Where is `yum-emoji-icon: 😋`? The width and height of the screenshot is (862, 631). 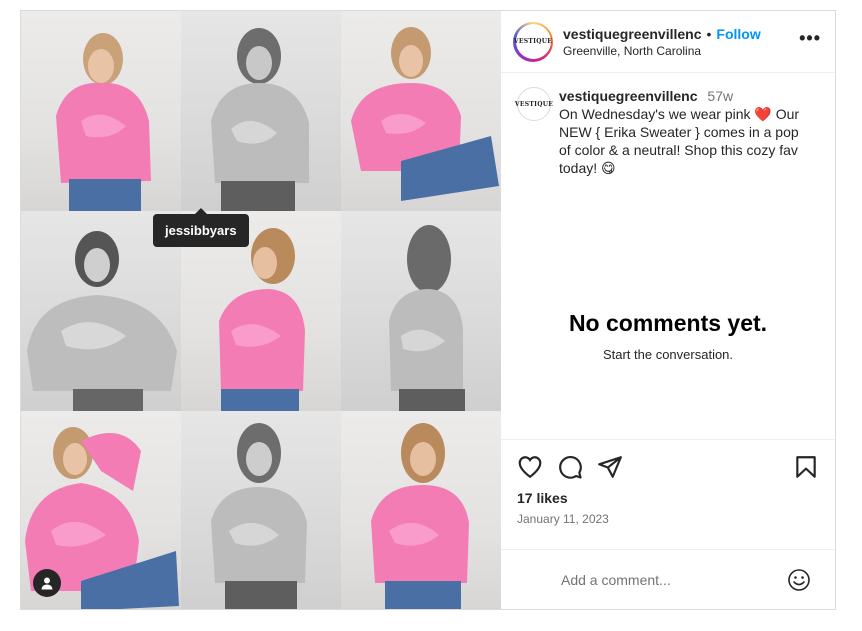
yum-emoji-icon: 😋 is located at coordinates (608, 168).